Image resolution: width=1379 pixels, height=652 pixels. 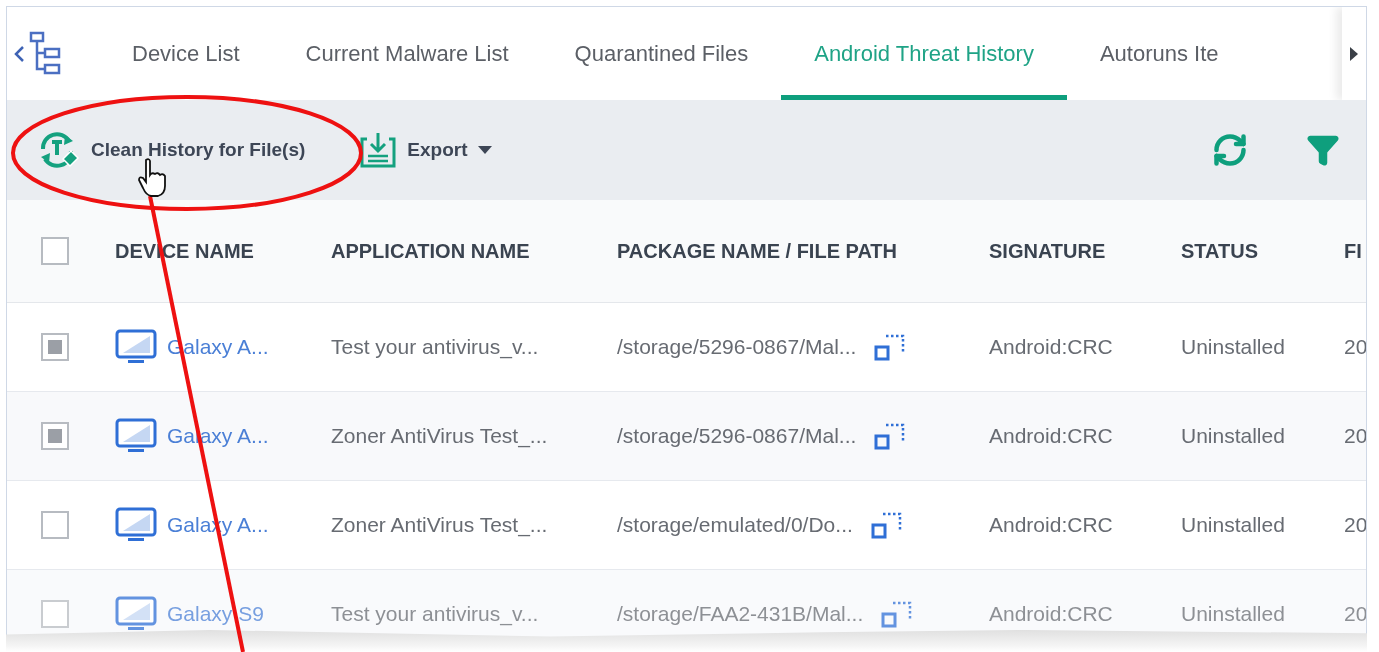 I want to click on export-button: Export, so click(x=425, y=150).